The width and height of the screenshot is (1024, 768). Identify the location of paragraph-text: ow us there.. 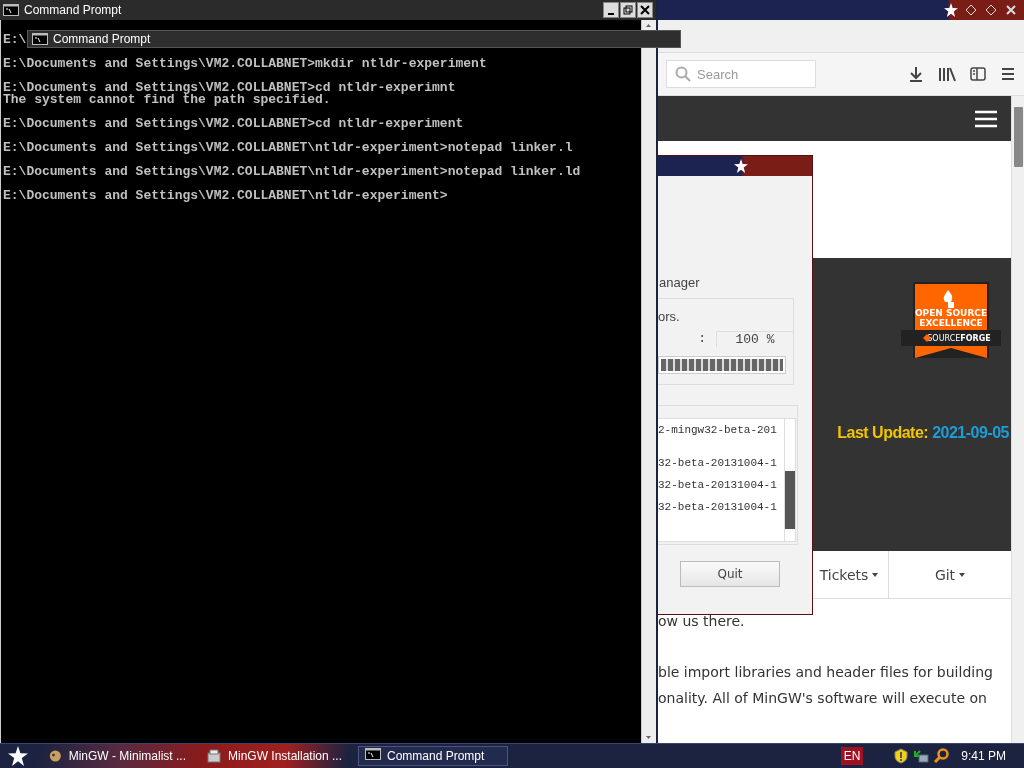
(702, 621).